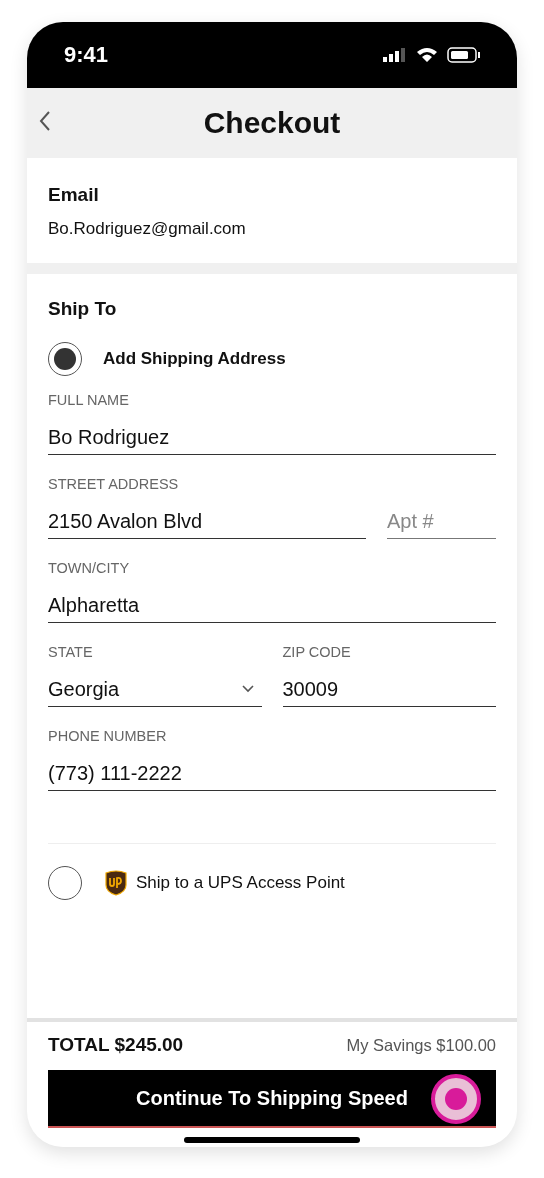 The width and height of the screenshot is (544, 1178). What do you see at coordinates (147, 229) in the screenshot?
I see `email-value: Bo.Rodriguez@gmail.com` at bounding box center [147, 229].